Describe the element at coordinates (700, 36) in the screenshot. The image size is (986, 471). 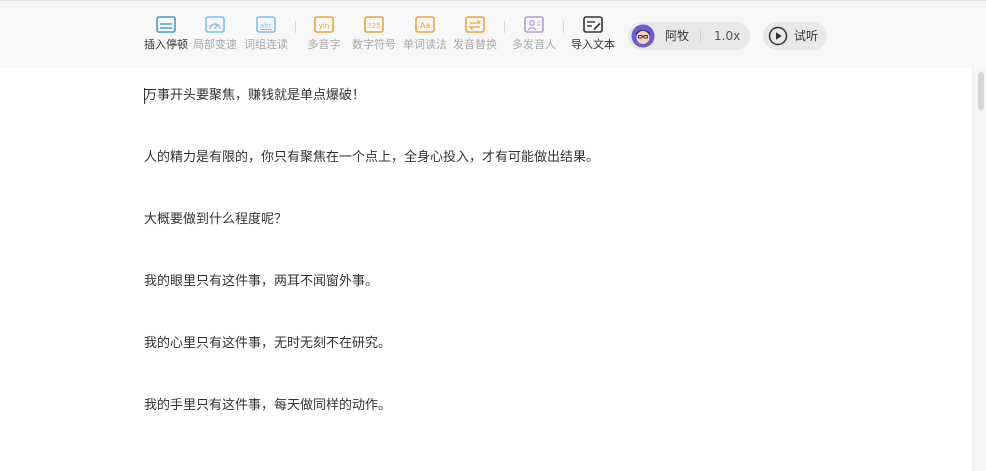
I see `voice-divider` at that location.